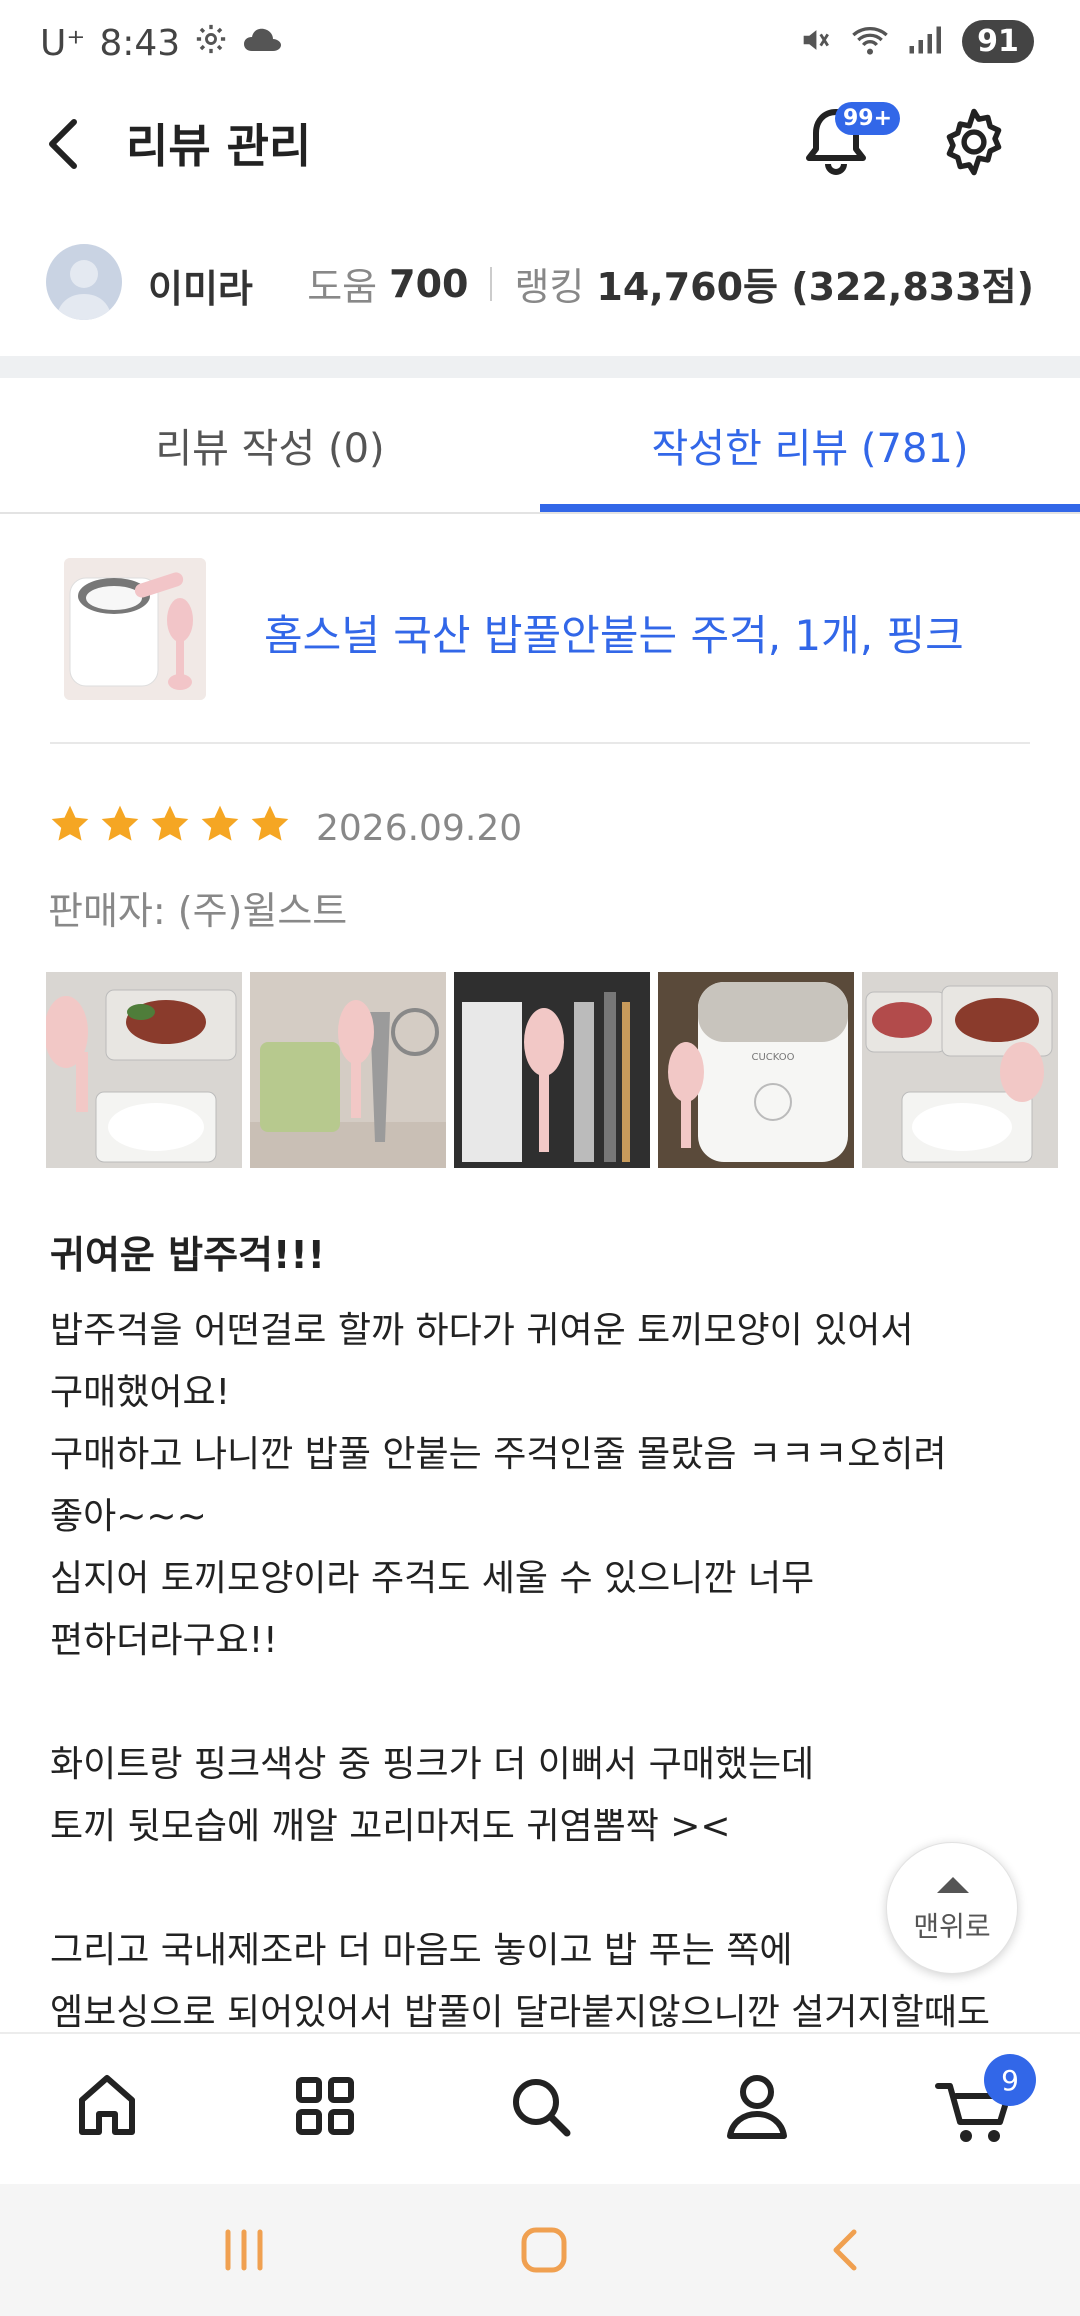 Image resolution: width=1080 pixels, height=2316 pixels. I want to click on page-title: 리뷰 관리, so click(219, 146).